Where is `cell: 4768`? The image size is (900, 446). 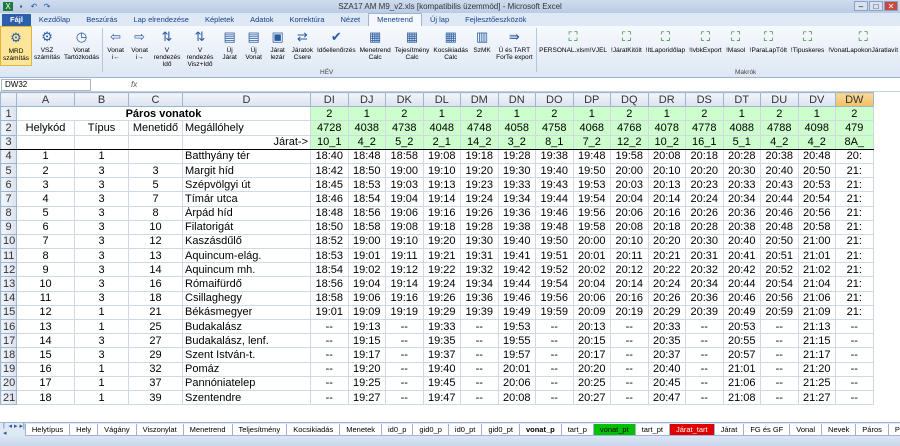
cell: 4768 is located at coordinates (629, 128).